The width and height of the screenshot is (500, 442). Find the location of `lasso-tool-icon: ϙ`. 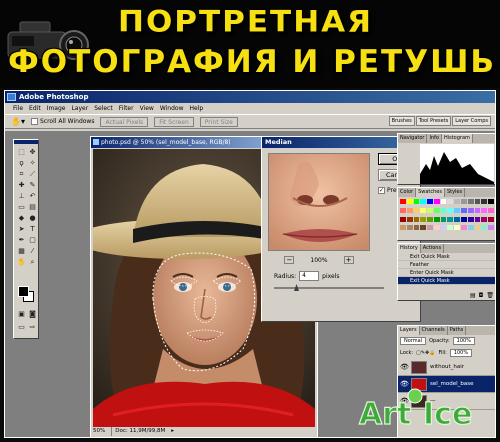

lasso-tool-icon: ϙ is located at coordinates (21, 163).